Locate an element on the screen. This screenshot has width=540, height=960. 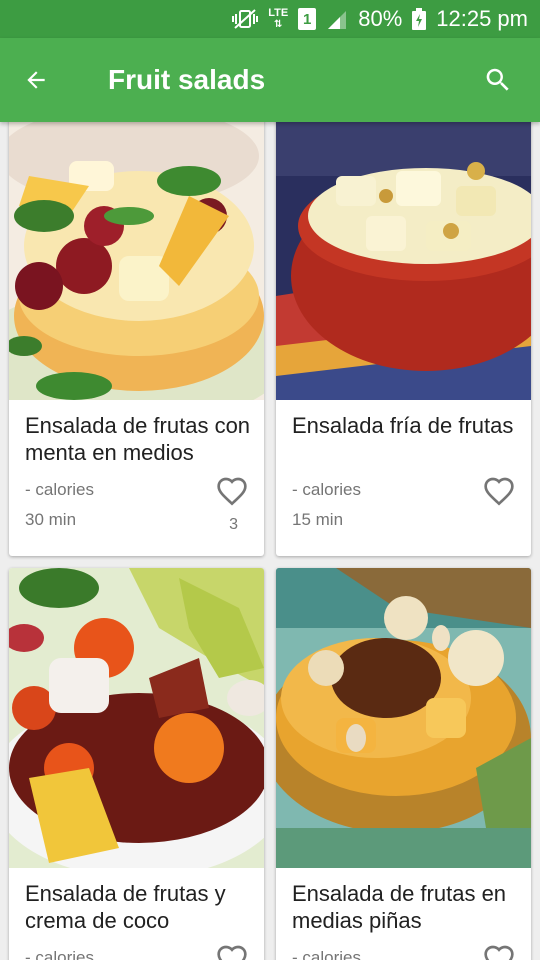
likes-count: 3 is located at coordinates (233, 524).